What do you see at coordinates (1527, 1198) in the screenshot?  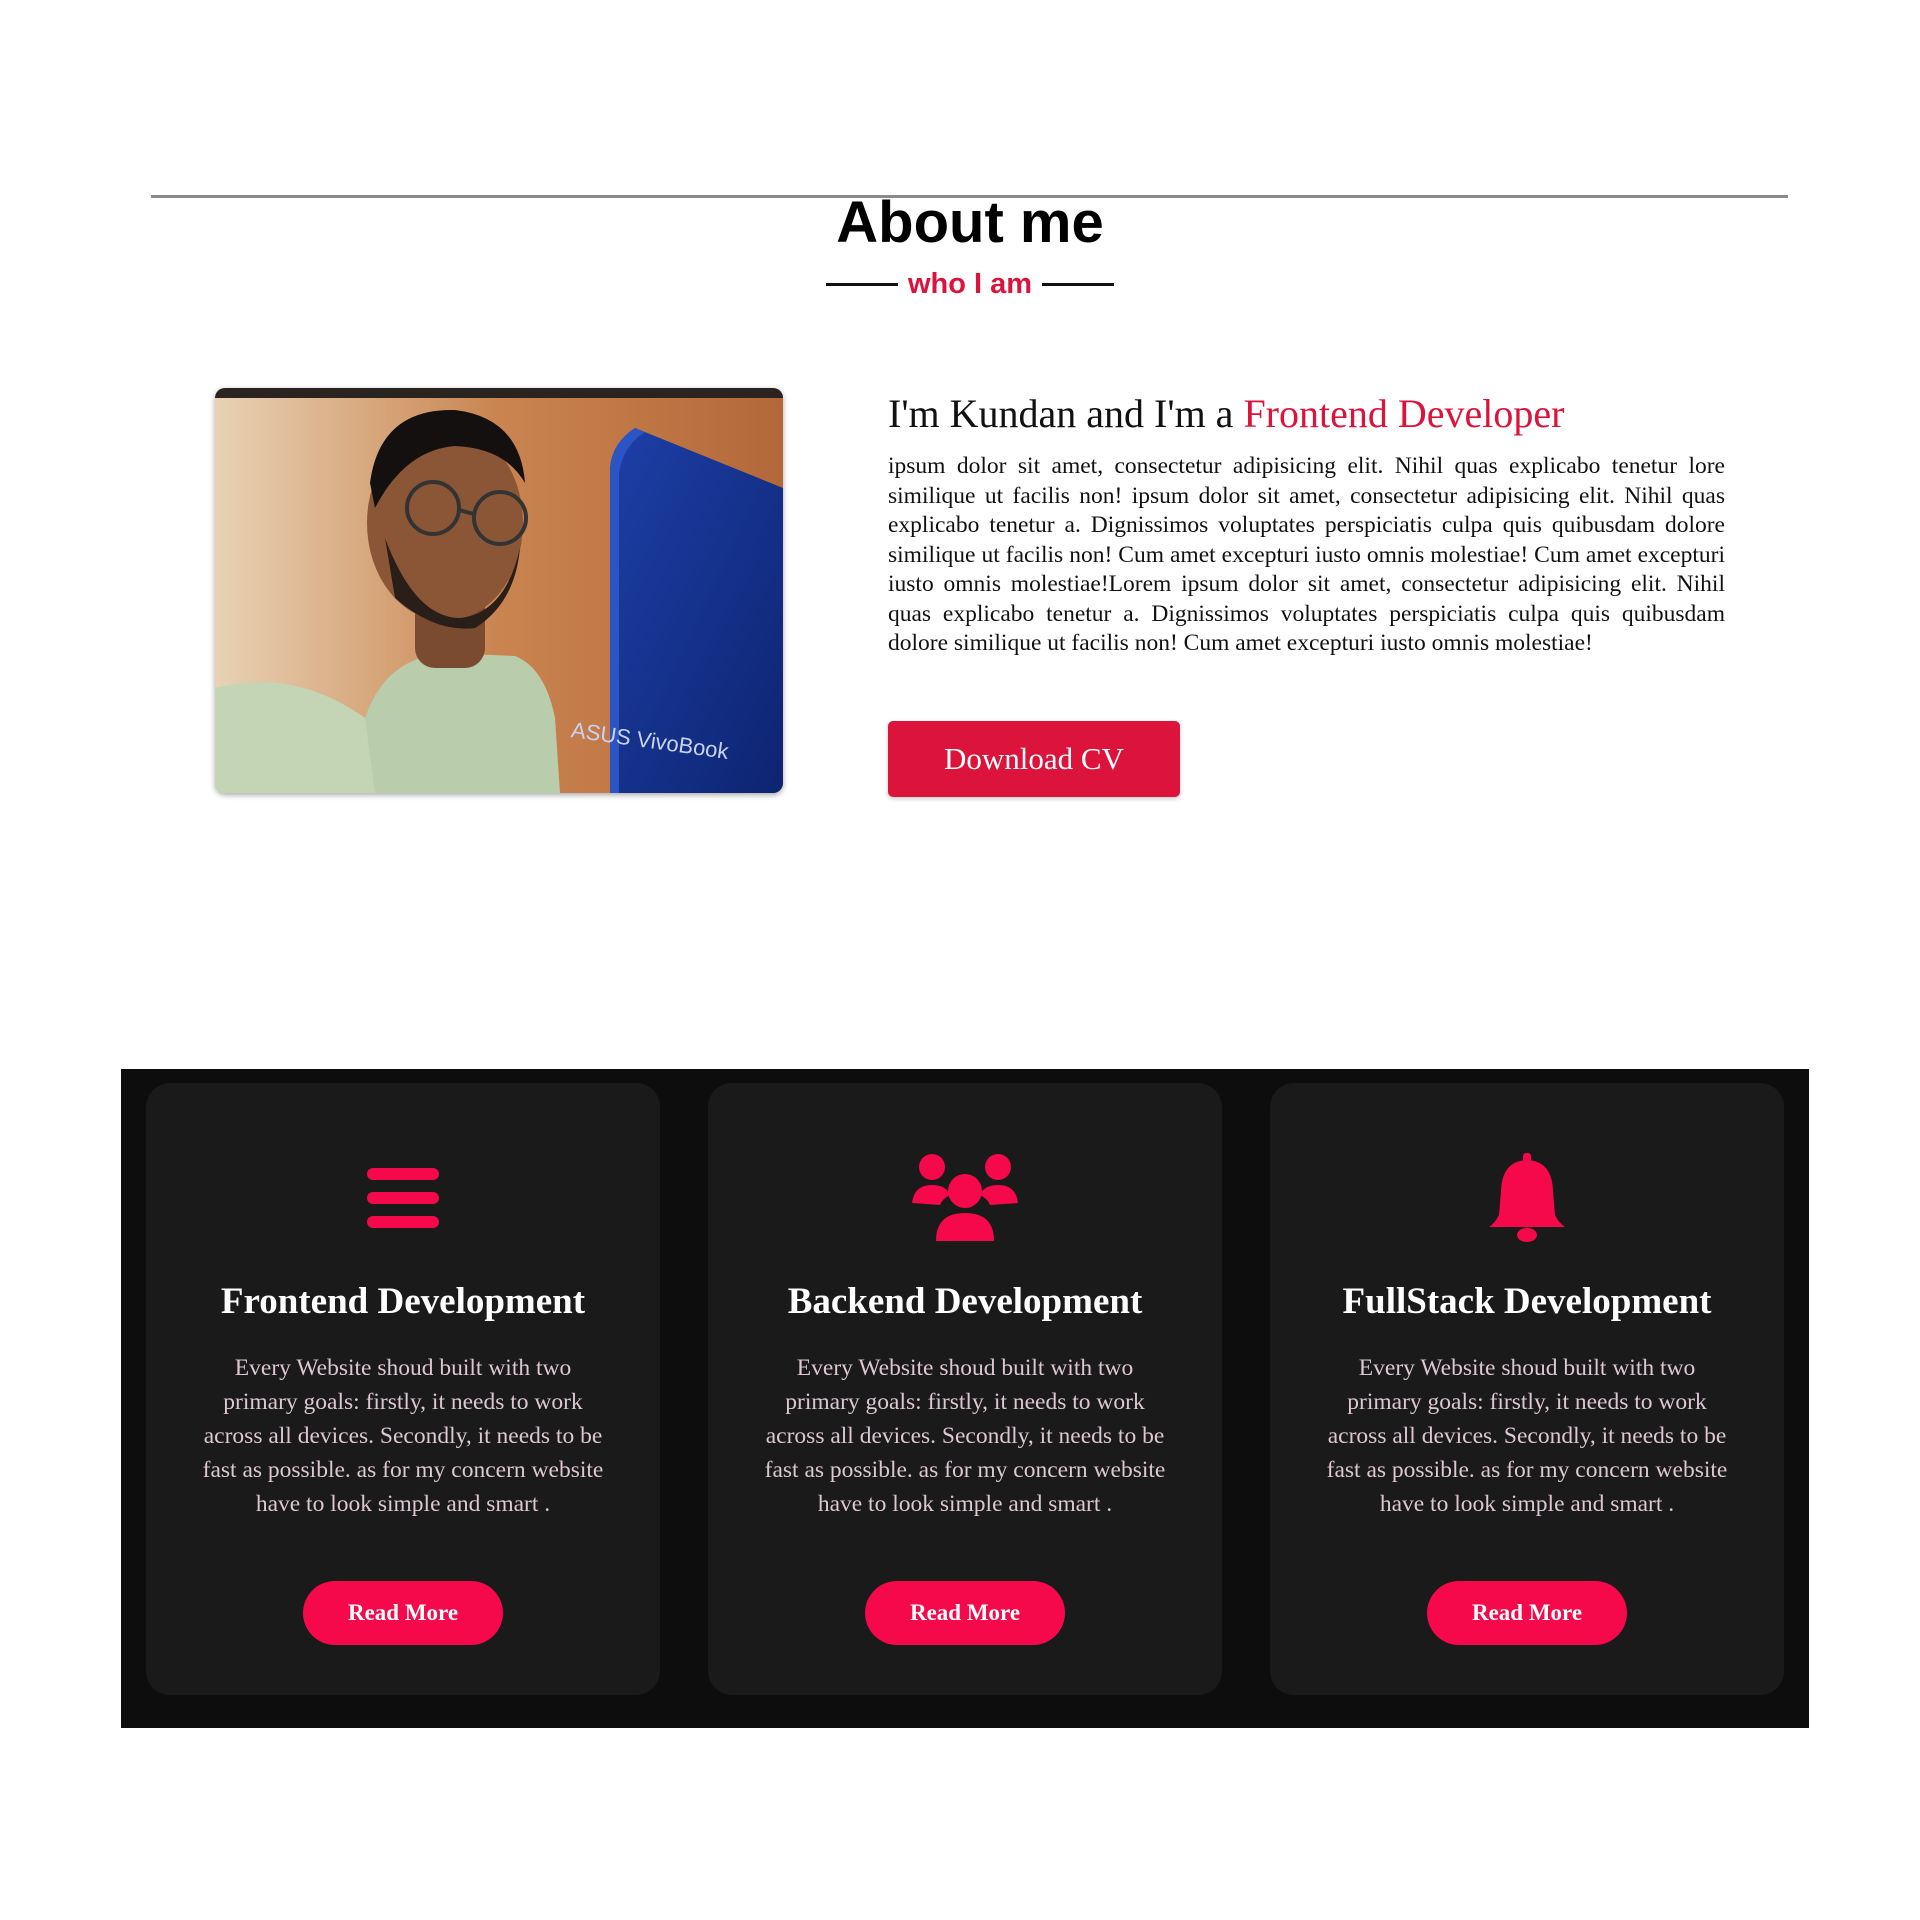 I see `bell-icon` at bounding box center [1527, 1198].